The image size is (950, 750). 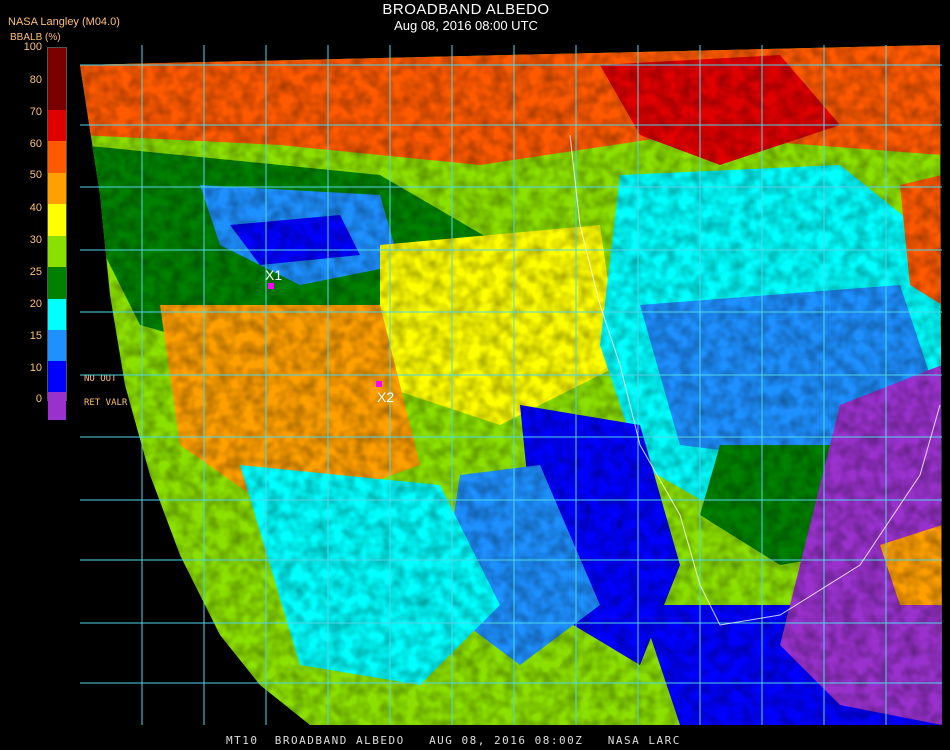 What do you see at coordinates (271, 286) in the screenshot?
I see `site-marker-x1` at bounding box center [271, 286].